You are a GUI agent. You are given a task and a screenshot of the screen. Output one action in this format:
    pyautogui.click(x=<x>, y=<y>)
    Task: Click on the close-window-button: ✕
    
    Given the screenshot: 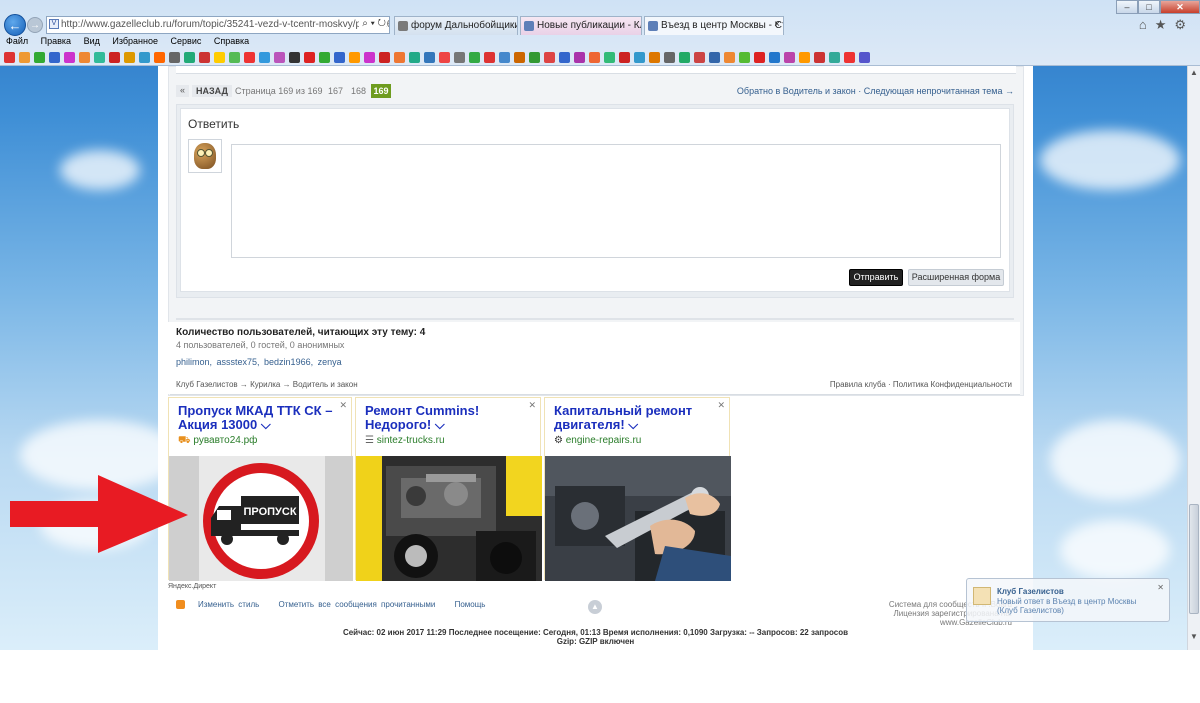 What is the action you would take?
    pyautogui.click(x=1180, y=7)
    